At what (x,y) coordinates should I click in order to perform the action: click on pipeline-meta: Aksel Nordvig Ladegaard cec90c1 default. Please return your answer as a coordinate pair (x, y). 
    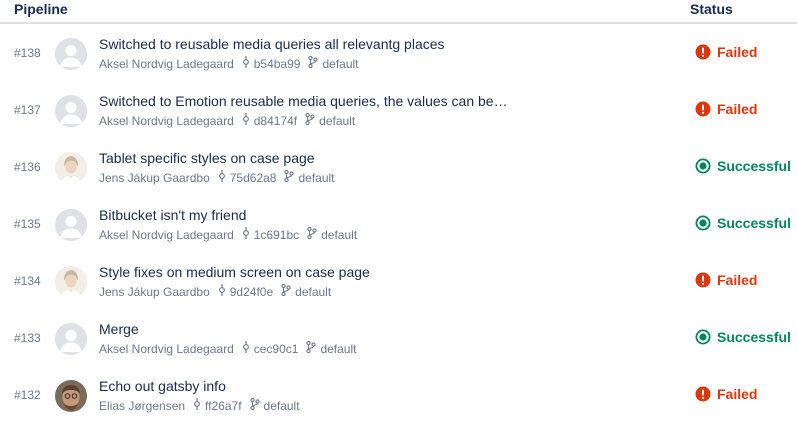
    Looking at the image, I should click on (227, 348).